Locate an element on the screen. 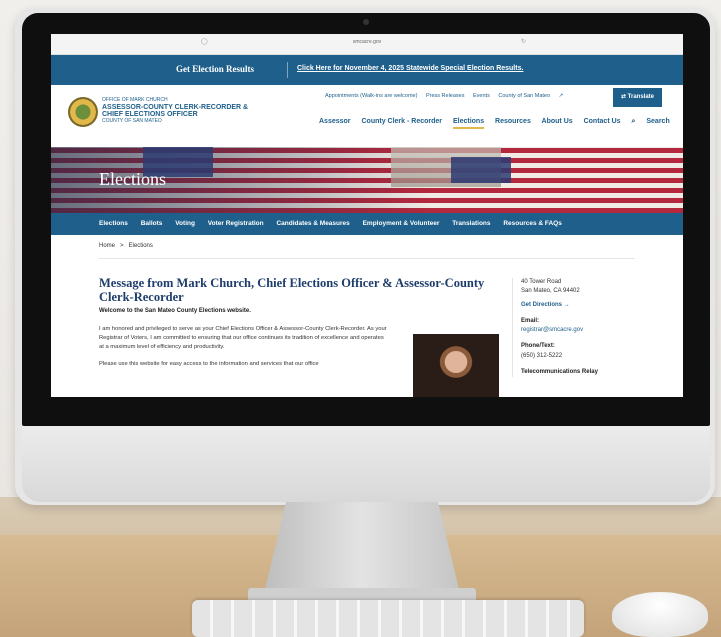  translate-label: Translate is located at coordinates (641, 97).